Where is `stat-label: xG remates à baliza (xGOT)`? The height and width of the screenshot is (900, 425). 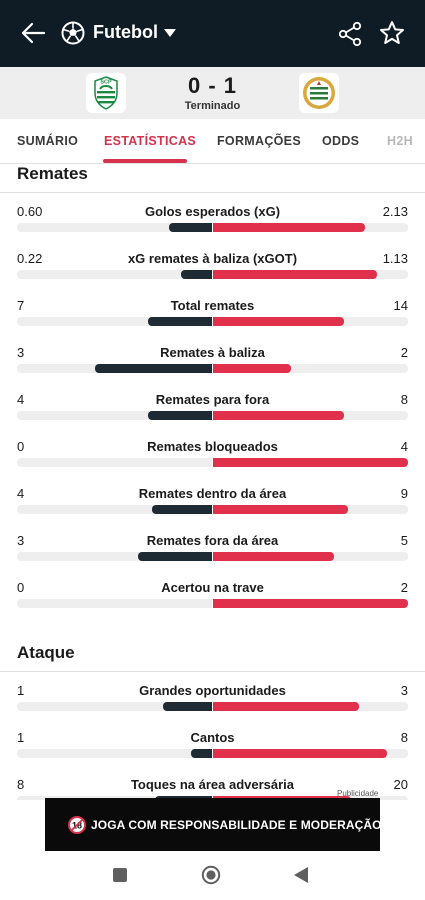
stat-label: xG remates à baliza (xGOT) is located at coordinates (212, 258).